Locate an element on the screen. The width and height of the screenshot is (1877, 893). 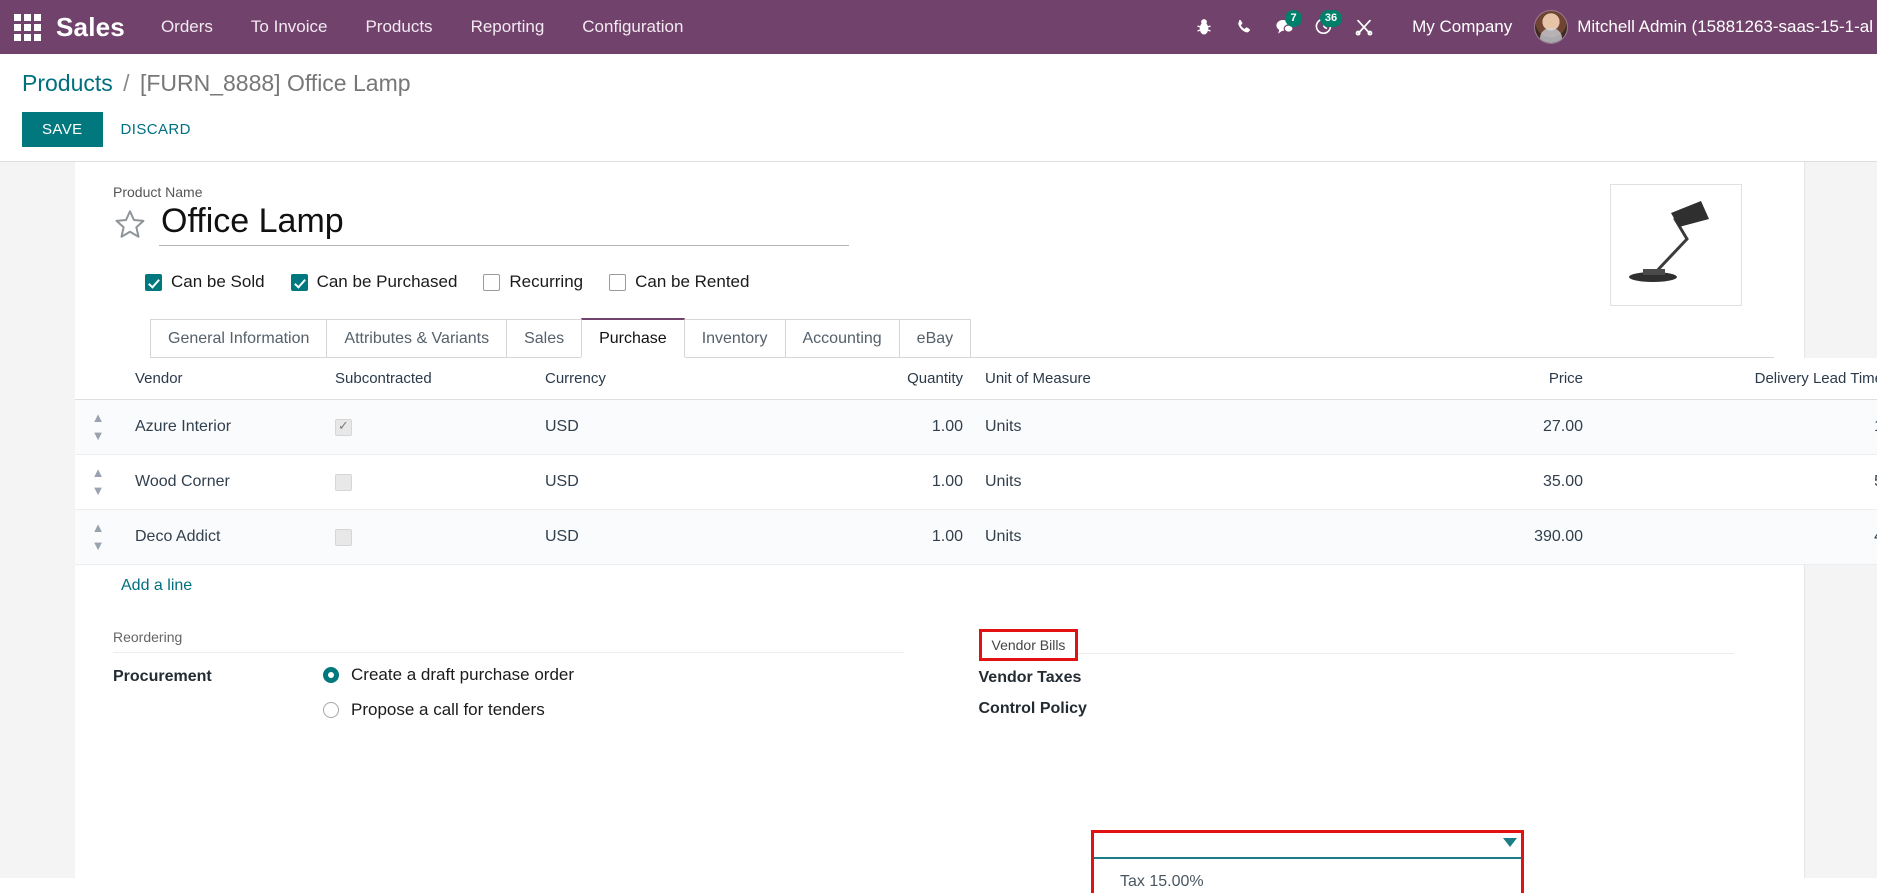
apps-grid-icon is located at coordinates (27, 27).